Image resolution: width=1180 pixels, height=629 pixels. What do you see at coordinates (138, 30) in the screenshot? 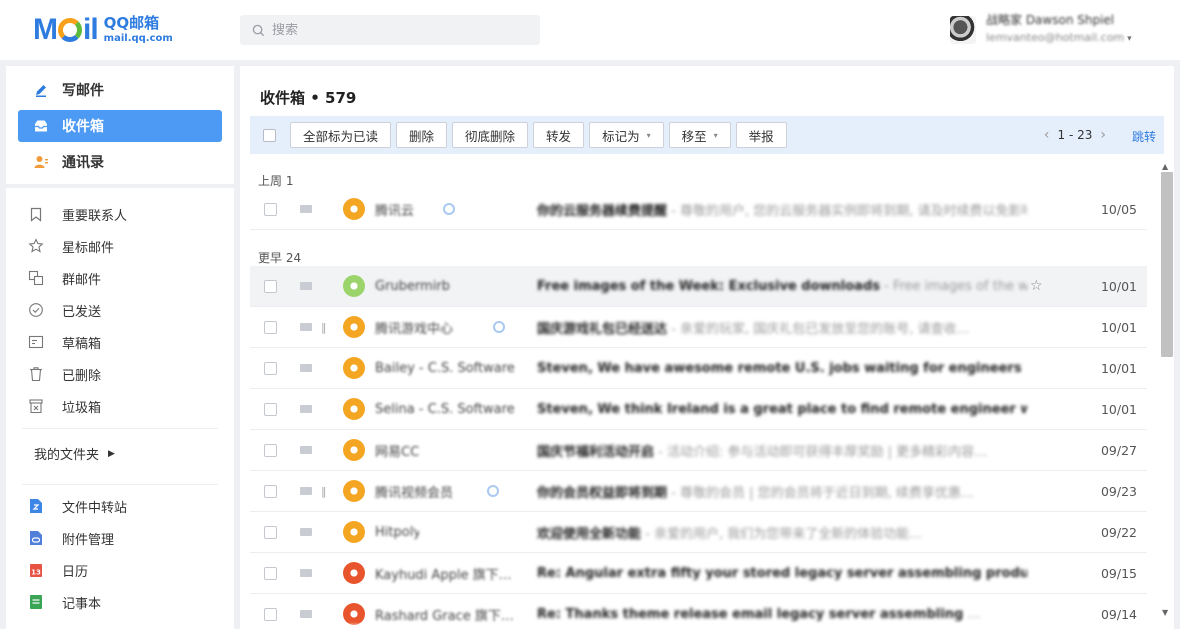
I see `logo-text: QQ邮箱 mail.qq.com` at bounding box center [138, 30].